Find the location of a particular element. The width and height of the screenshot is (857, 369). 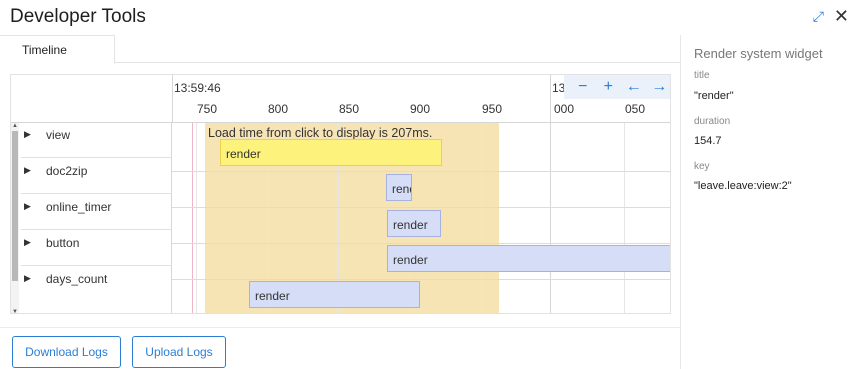

tab-bar: Timeline is located at coordinates (340, 49).